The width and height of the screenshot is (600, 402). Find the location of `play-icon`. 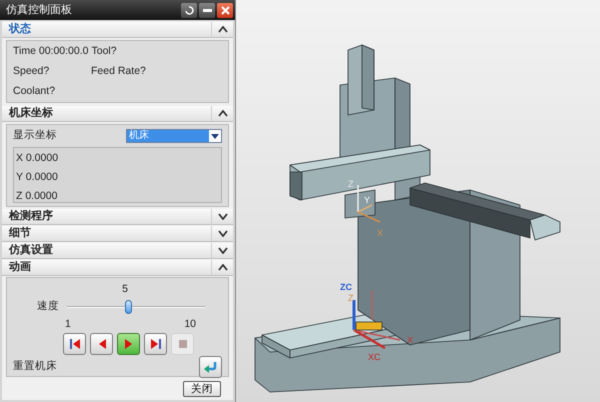

play-icon is located at coordinates (129, 344).